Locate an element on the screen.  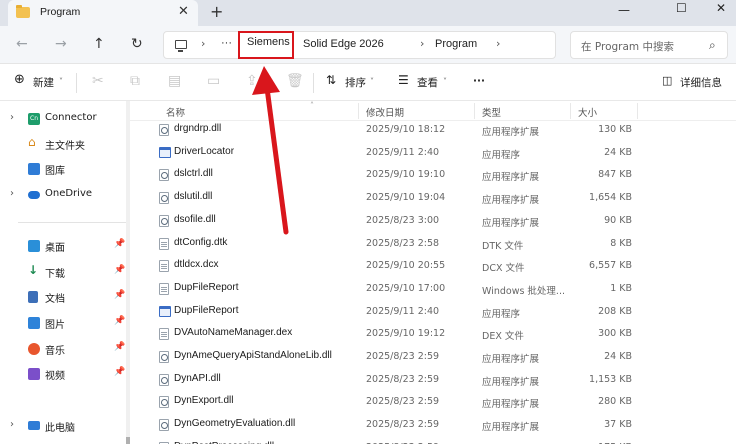
sidebar-item-desktop: 桌面 📌 is located at coordinates (65, 247).